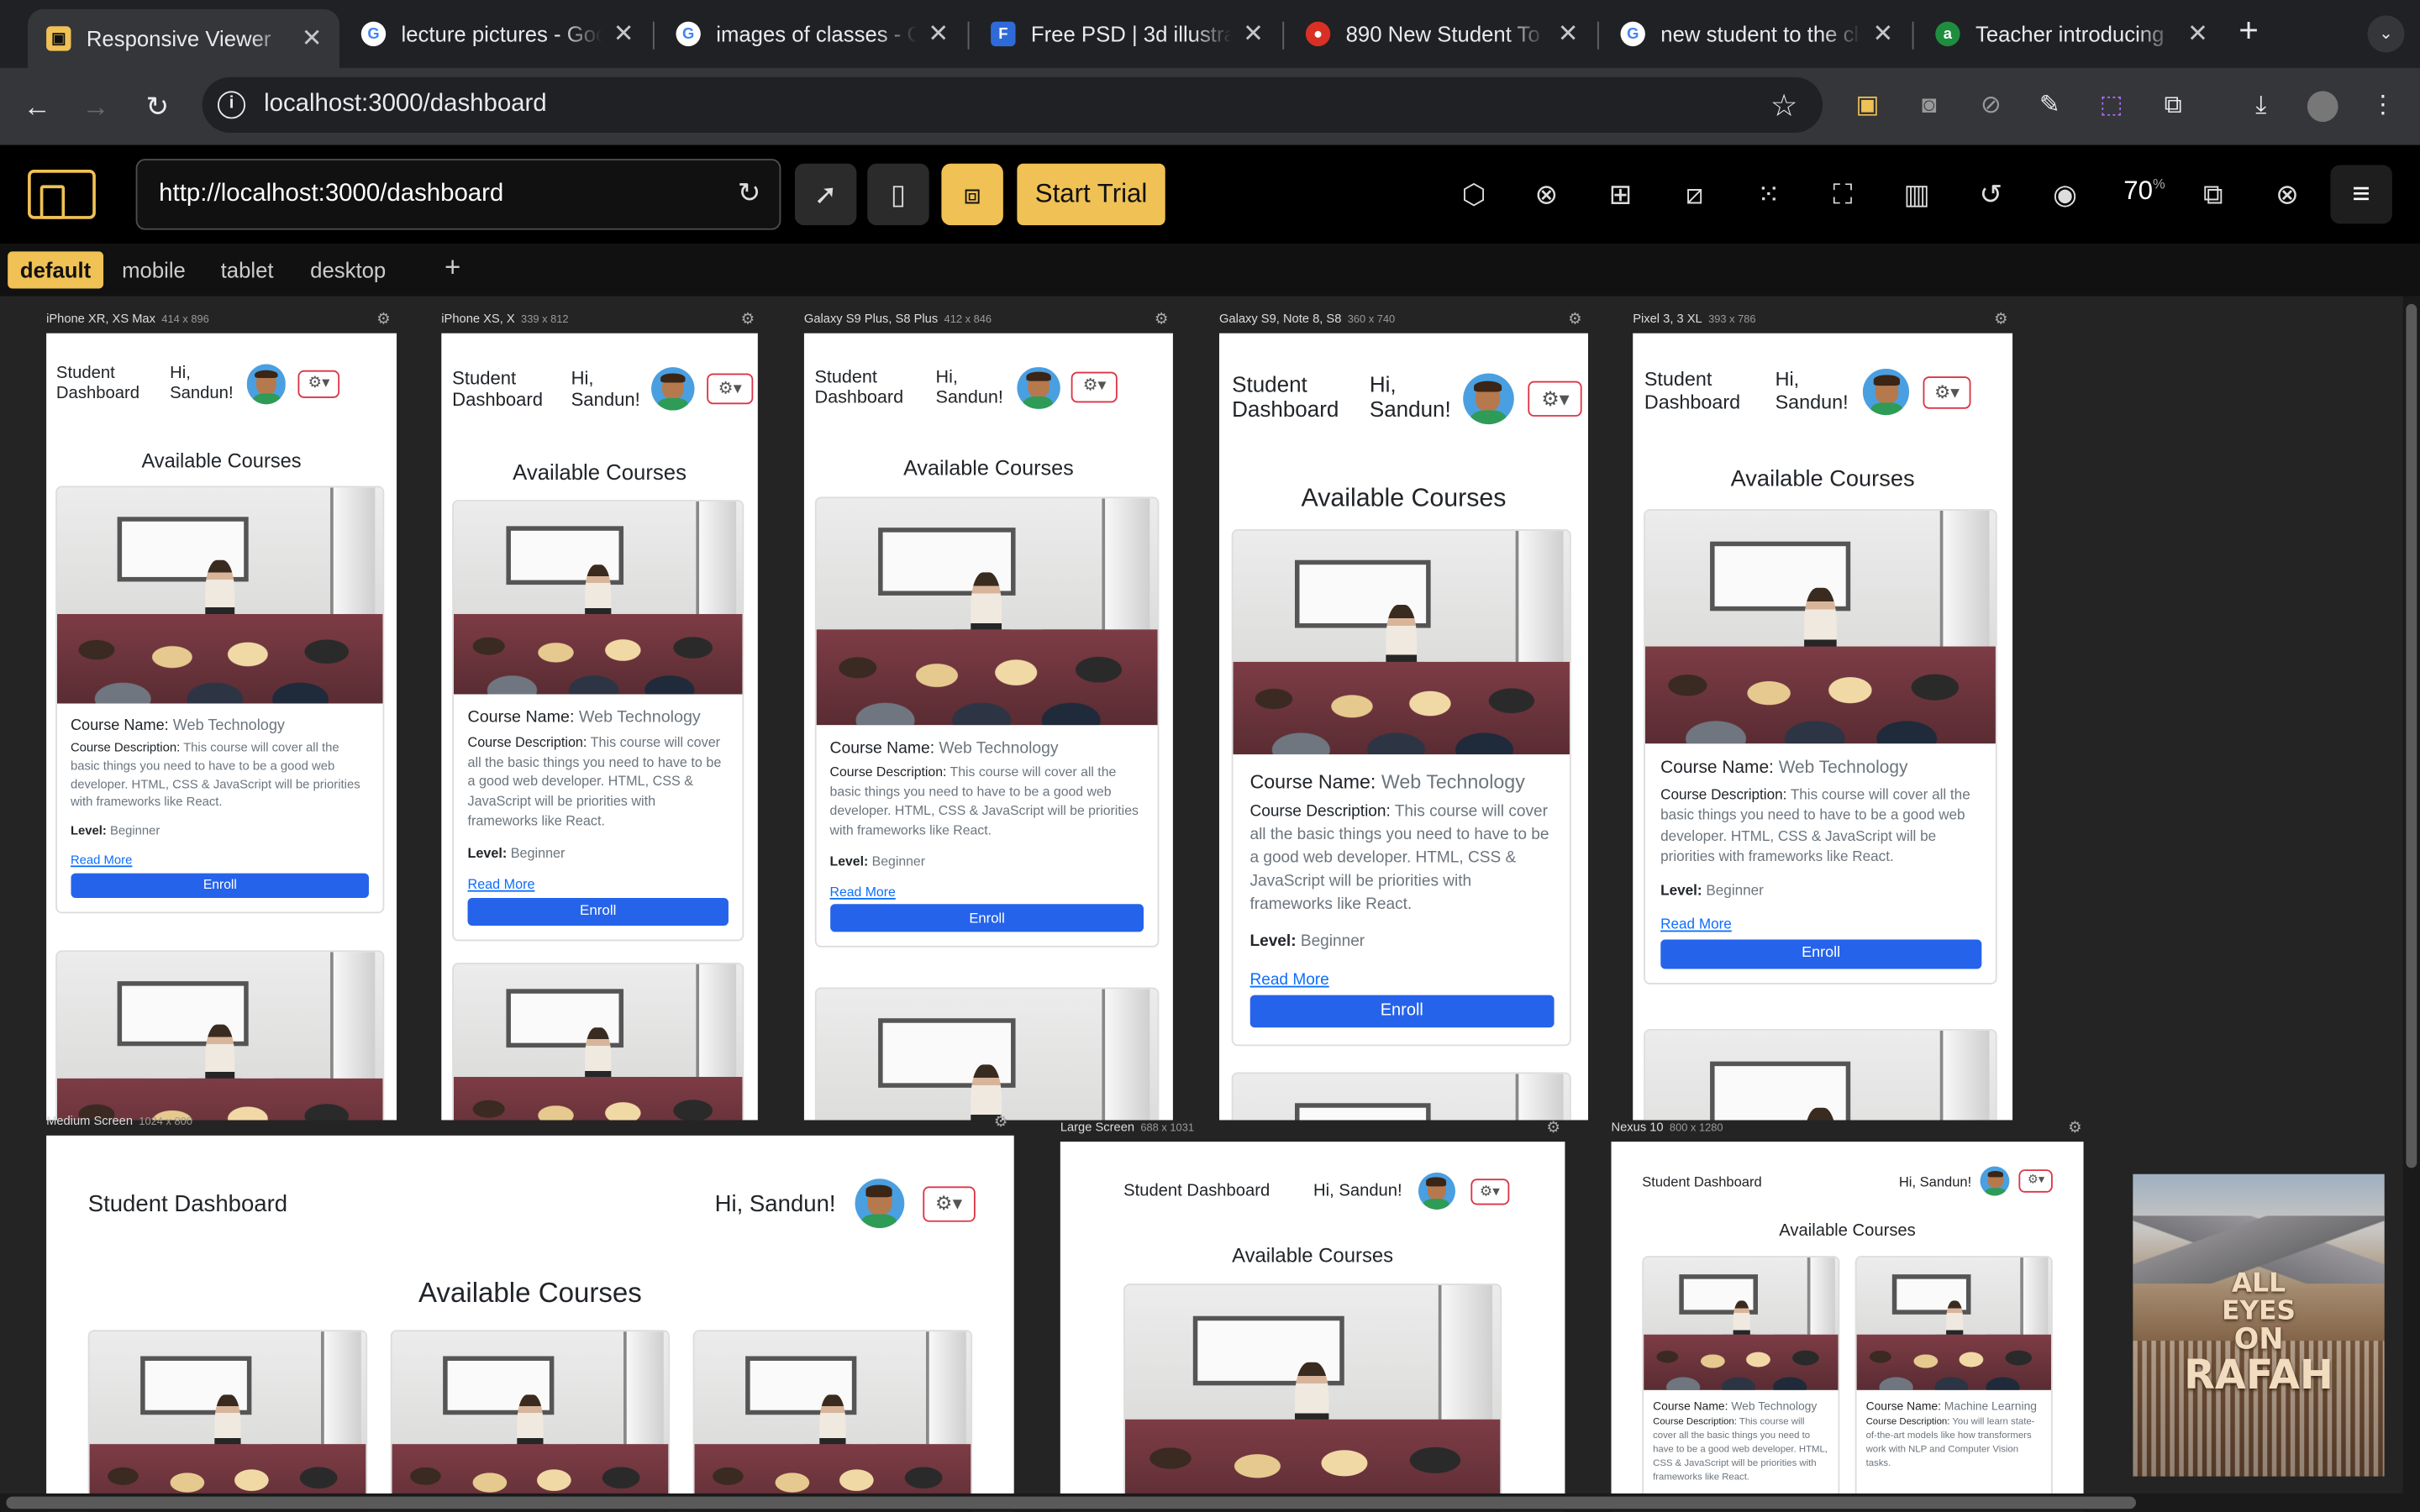 The height and width of the screenshot is (1512, 2420). What do you see at coordinates (96, 106) in the screenshot?
I see `forward-arrow-icon: →` at bounding box center [96, 106].